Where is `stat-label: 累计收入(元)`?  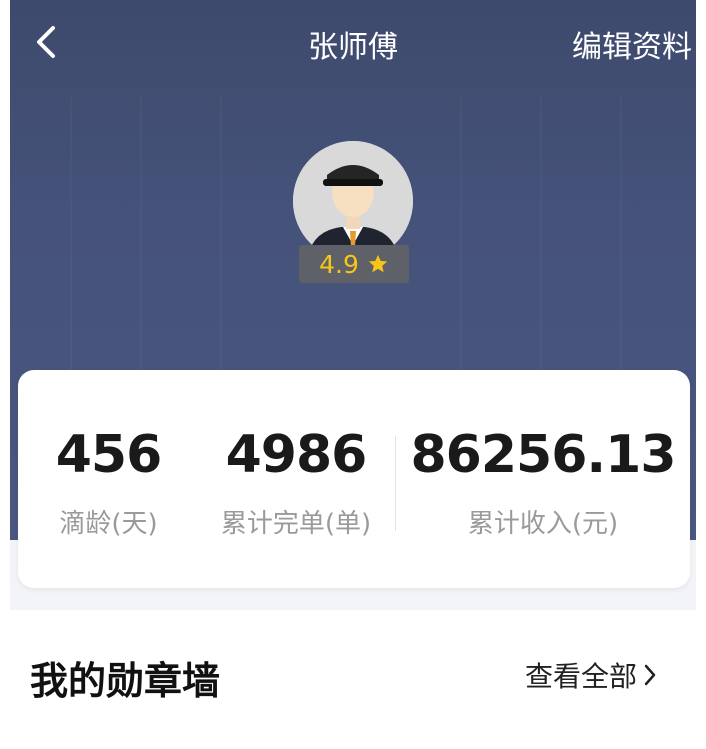
stat-label: 累计收入(元) is located at coordinates (543, 524).